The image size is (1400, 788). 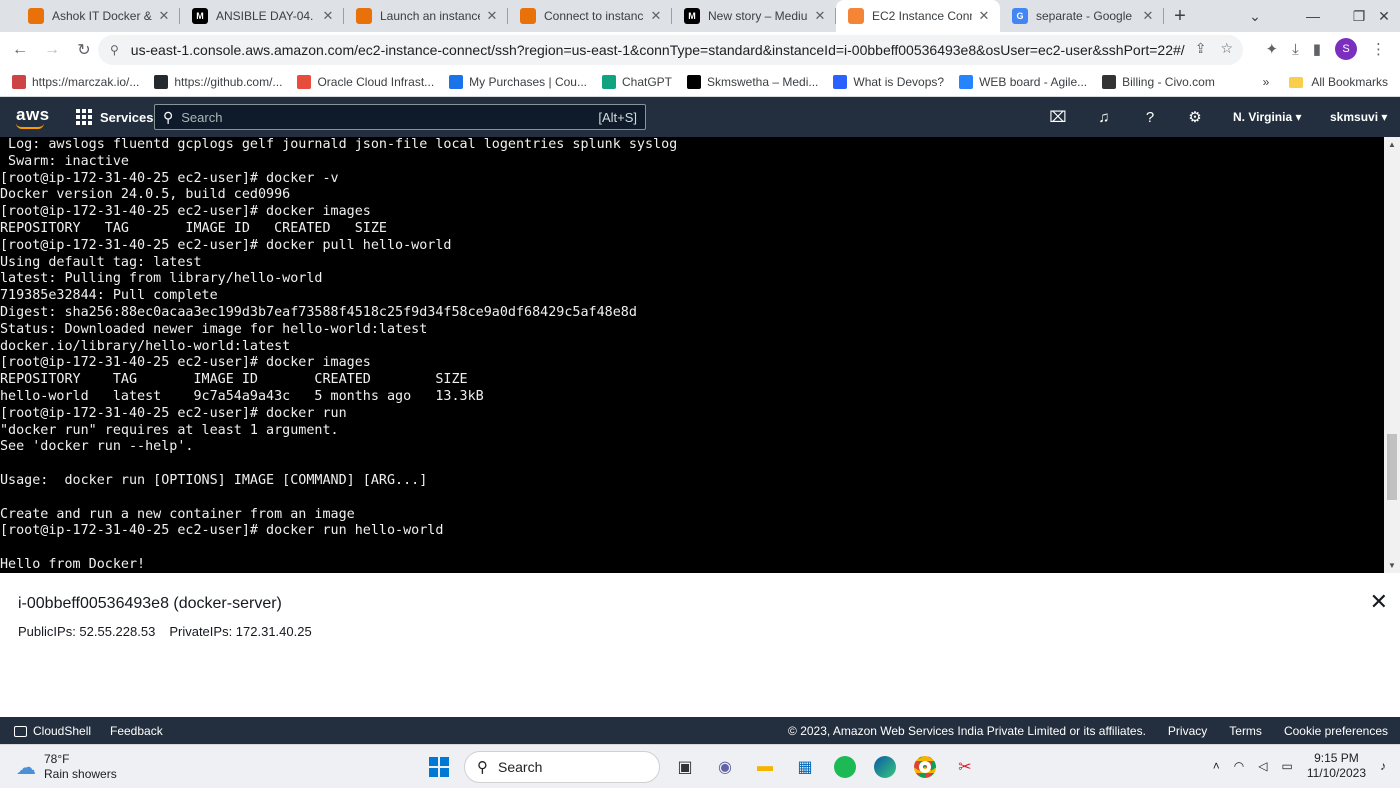 I want to click on chrome-icon, so click(x=925, y=767).